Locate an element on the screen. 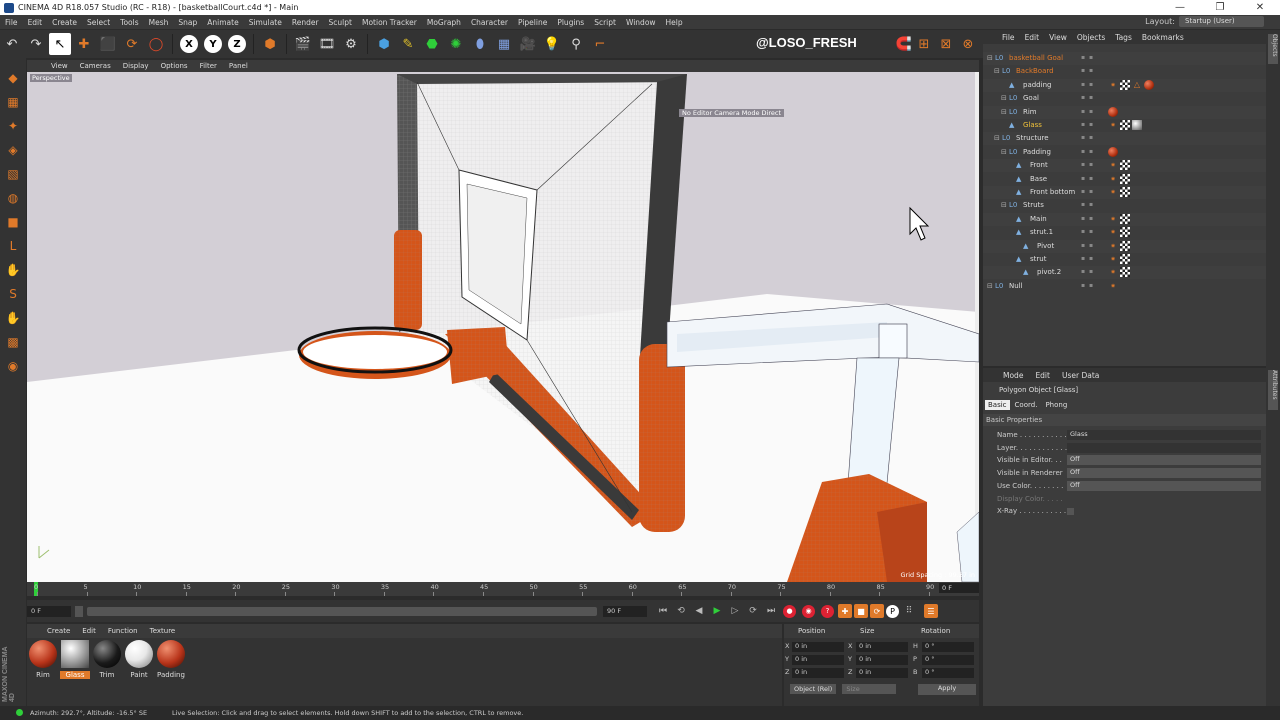 The image size is (1280, 720). rotate-icon: ⟳ is located at coordinates (132, 44).